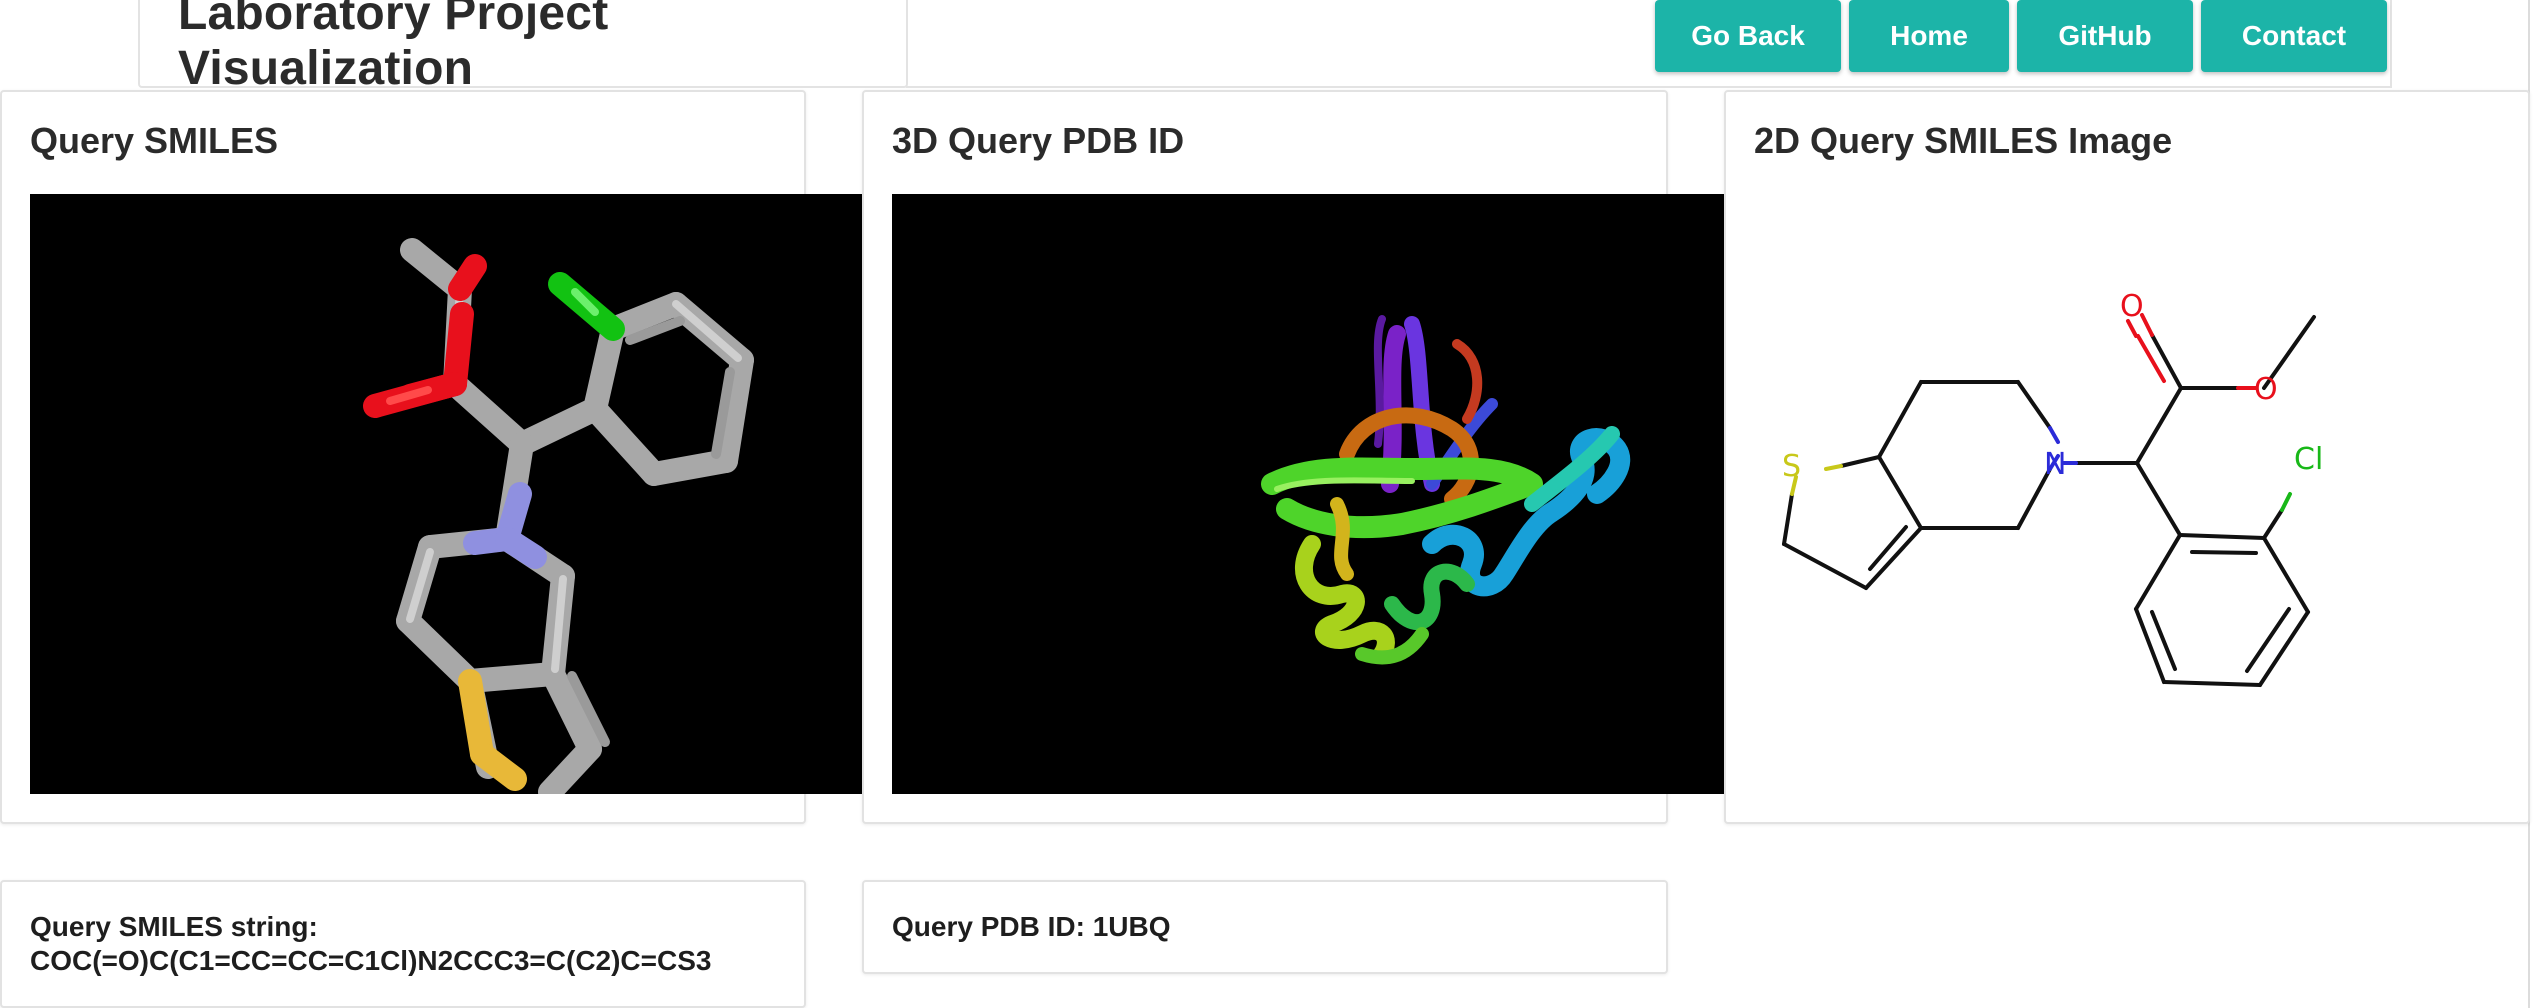 This screenshot has width=2540, height=1008. What do you see at coordinates (1446, 490) in the screenshot?
I see `protein-ribbon-render` at bounding box center [1446, 490].